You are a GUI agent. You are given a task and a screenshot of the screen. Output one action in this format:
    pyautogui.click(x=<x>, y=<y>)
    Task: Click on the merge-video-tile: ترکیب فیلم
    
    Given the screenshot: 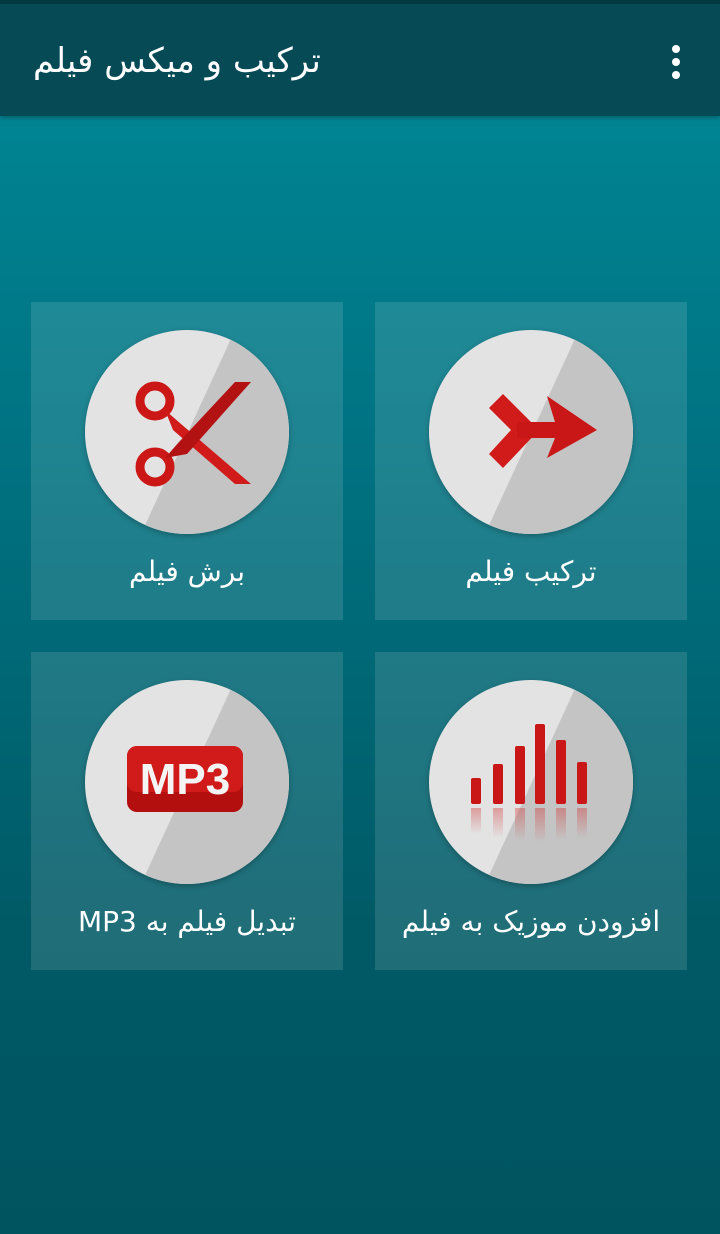 What is the action you would take?
    pyautogui.click(x=531, y=461)
    